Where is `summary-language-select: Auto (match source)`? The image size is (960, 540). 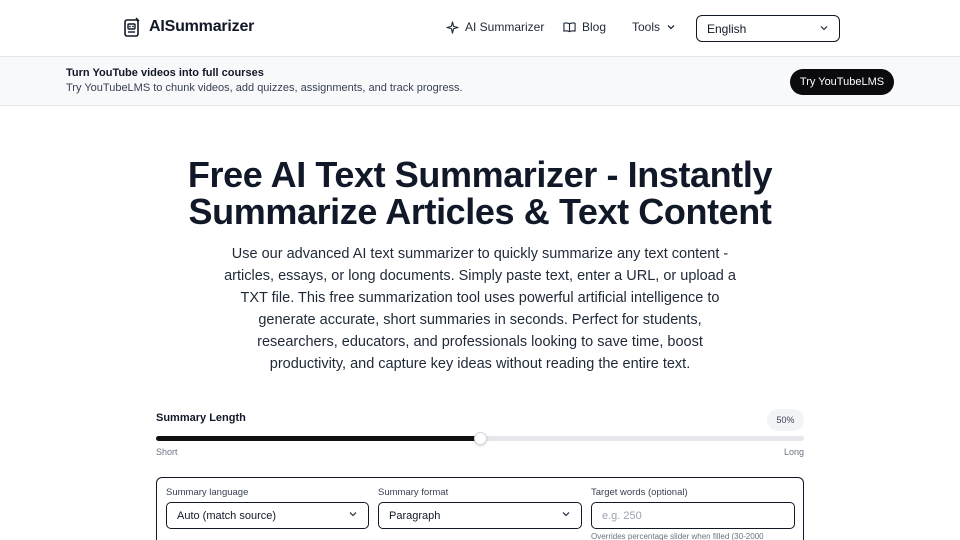 summary-language-select: Auto (match source) is located at coordinates (267, 515).